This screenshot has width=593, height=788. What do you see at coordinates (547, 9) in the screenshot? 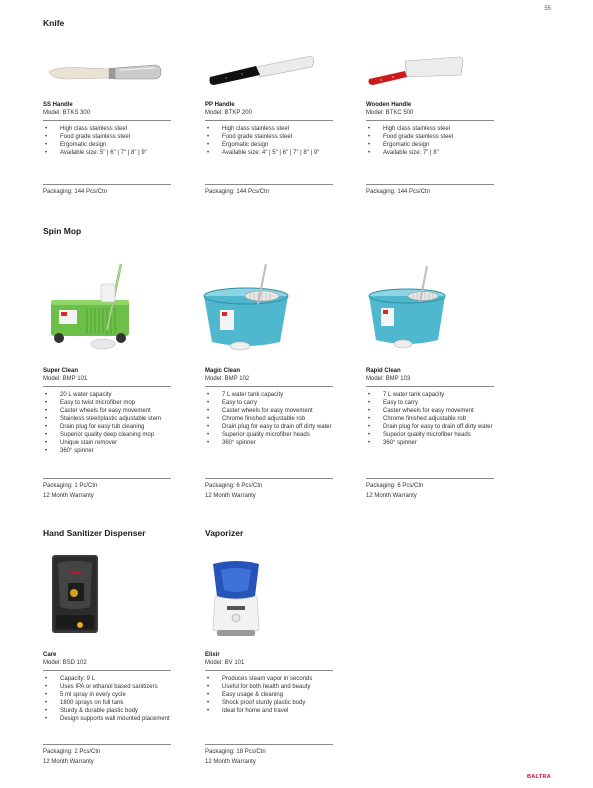
I see `page-number: 55` at bounding box center [547, 9].